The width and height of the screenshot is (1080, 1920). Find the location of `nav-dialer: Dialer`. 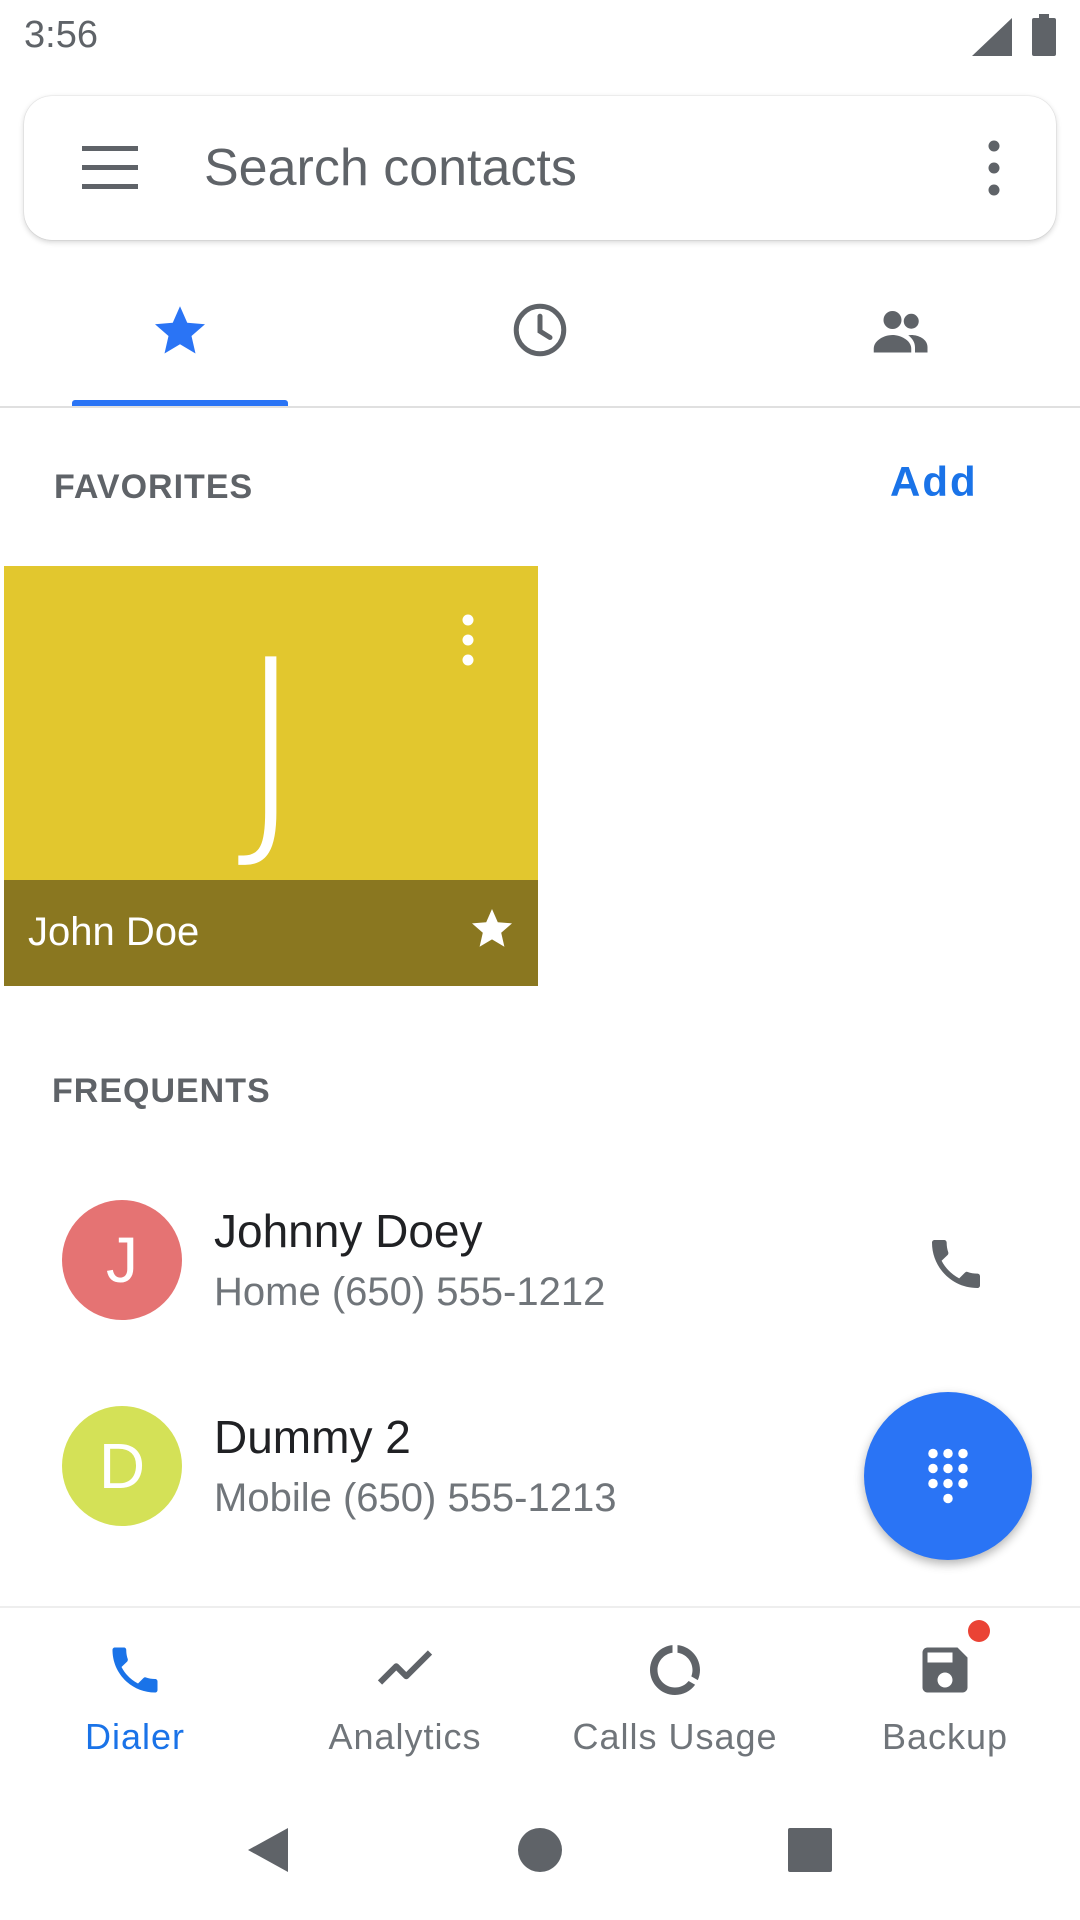

nav-dialer: Dialer is located at coordinates (135, 1695).